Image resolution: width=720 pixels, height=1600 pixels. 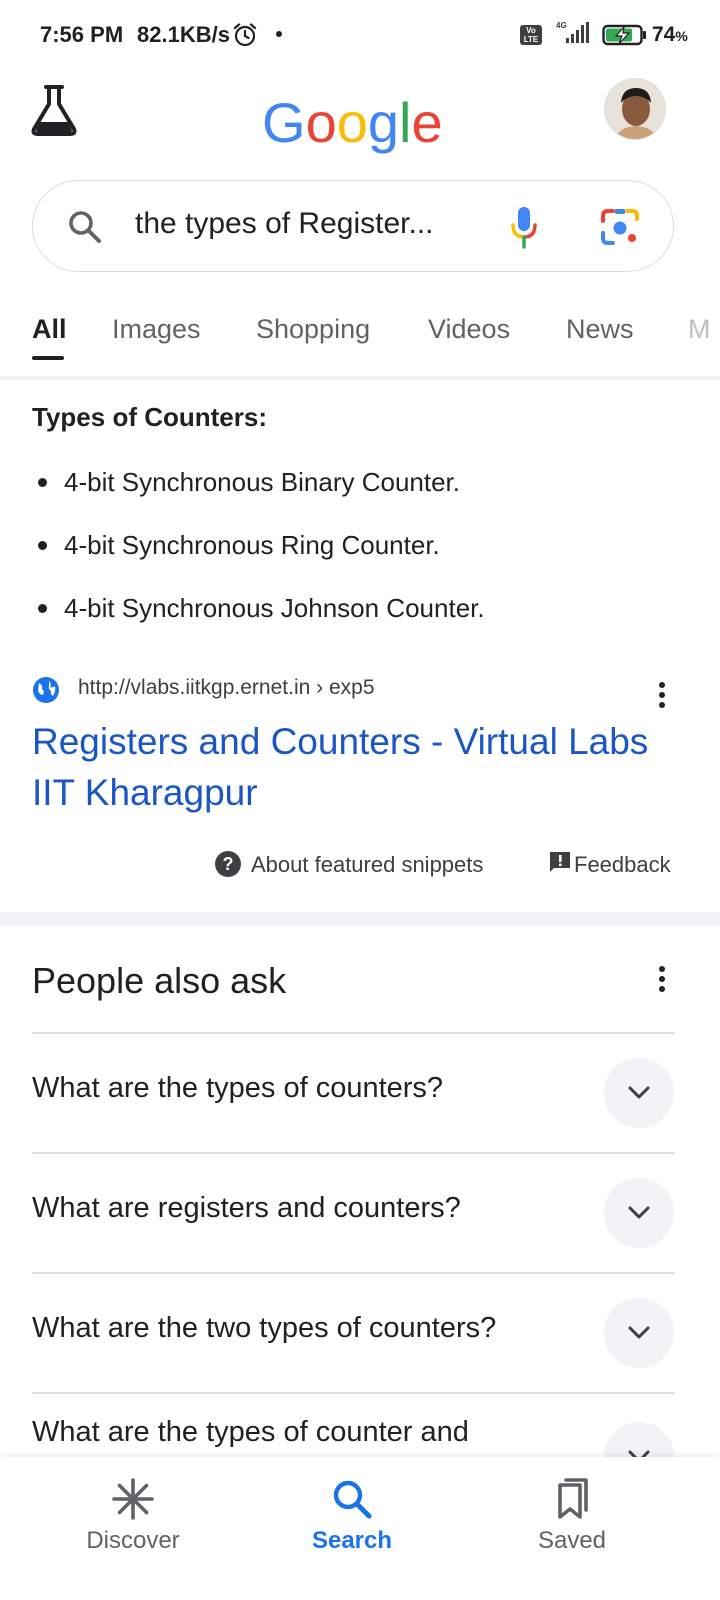 I want to click on battery-charging-icon, so click(x=624, y=35).